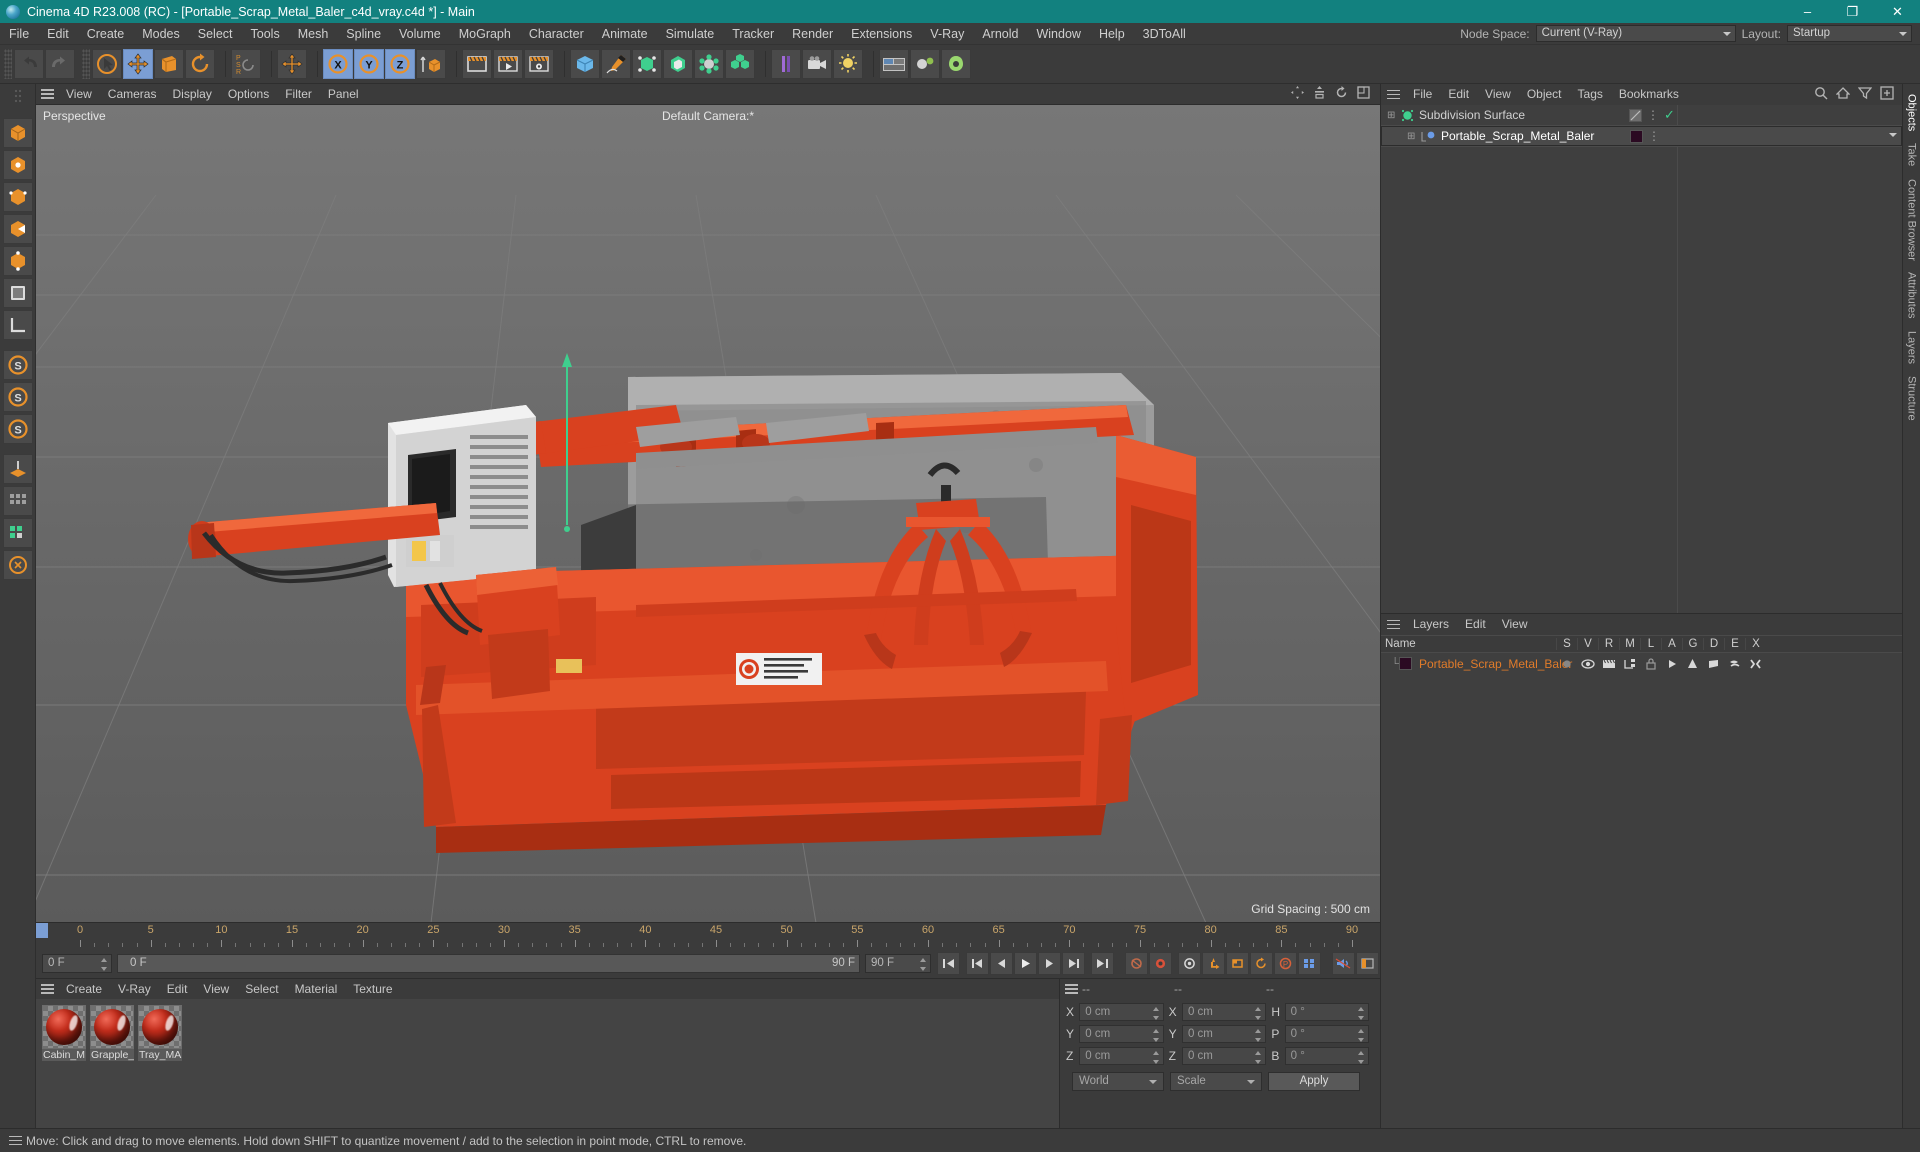 The width and height of the screenshot is (1920, 1152). I want to click on size-field-y: 0 cm, so click(1224, 1034).